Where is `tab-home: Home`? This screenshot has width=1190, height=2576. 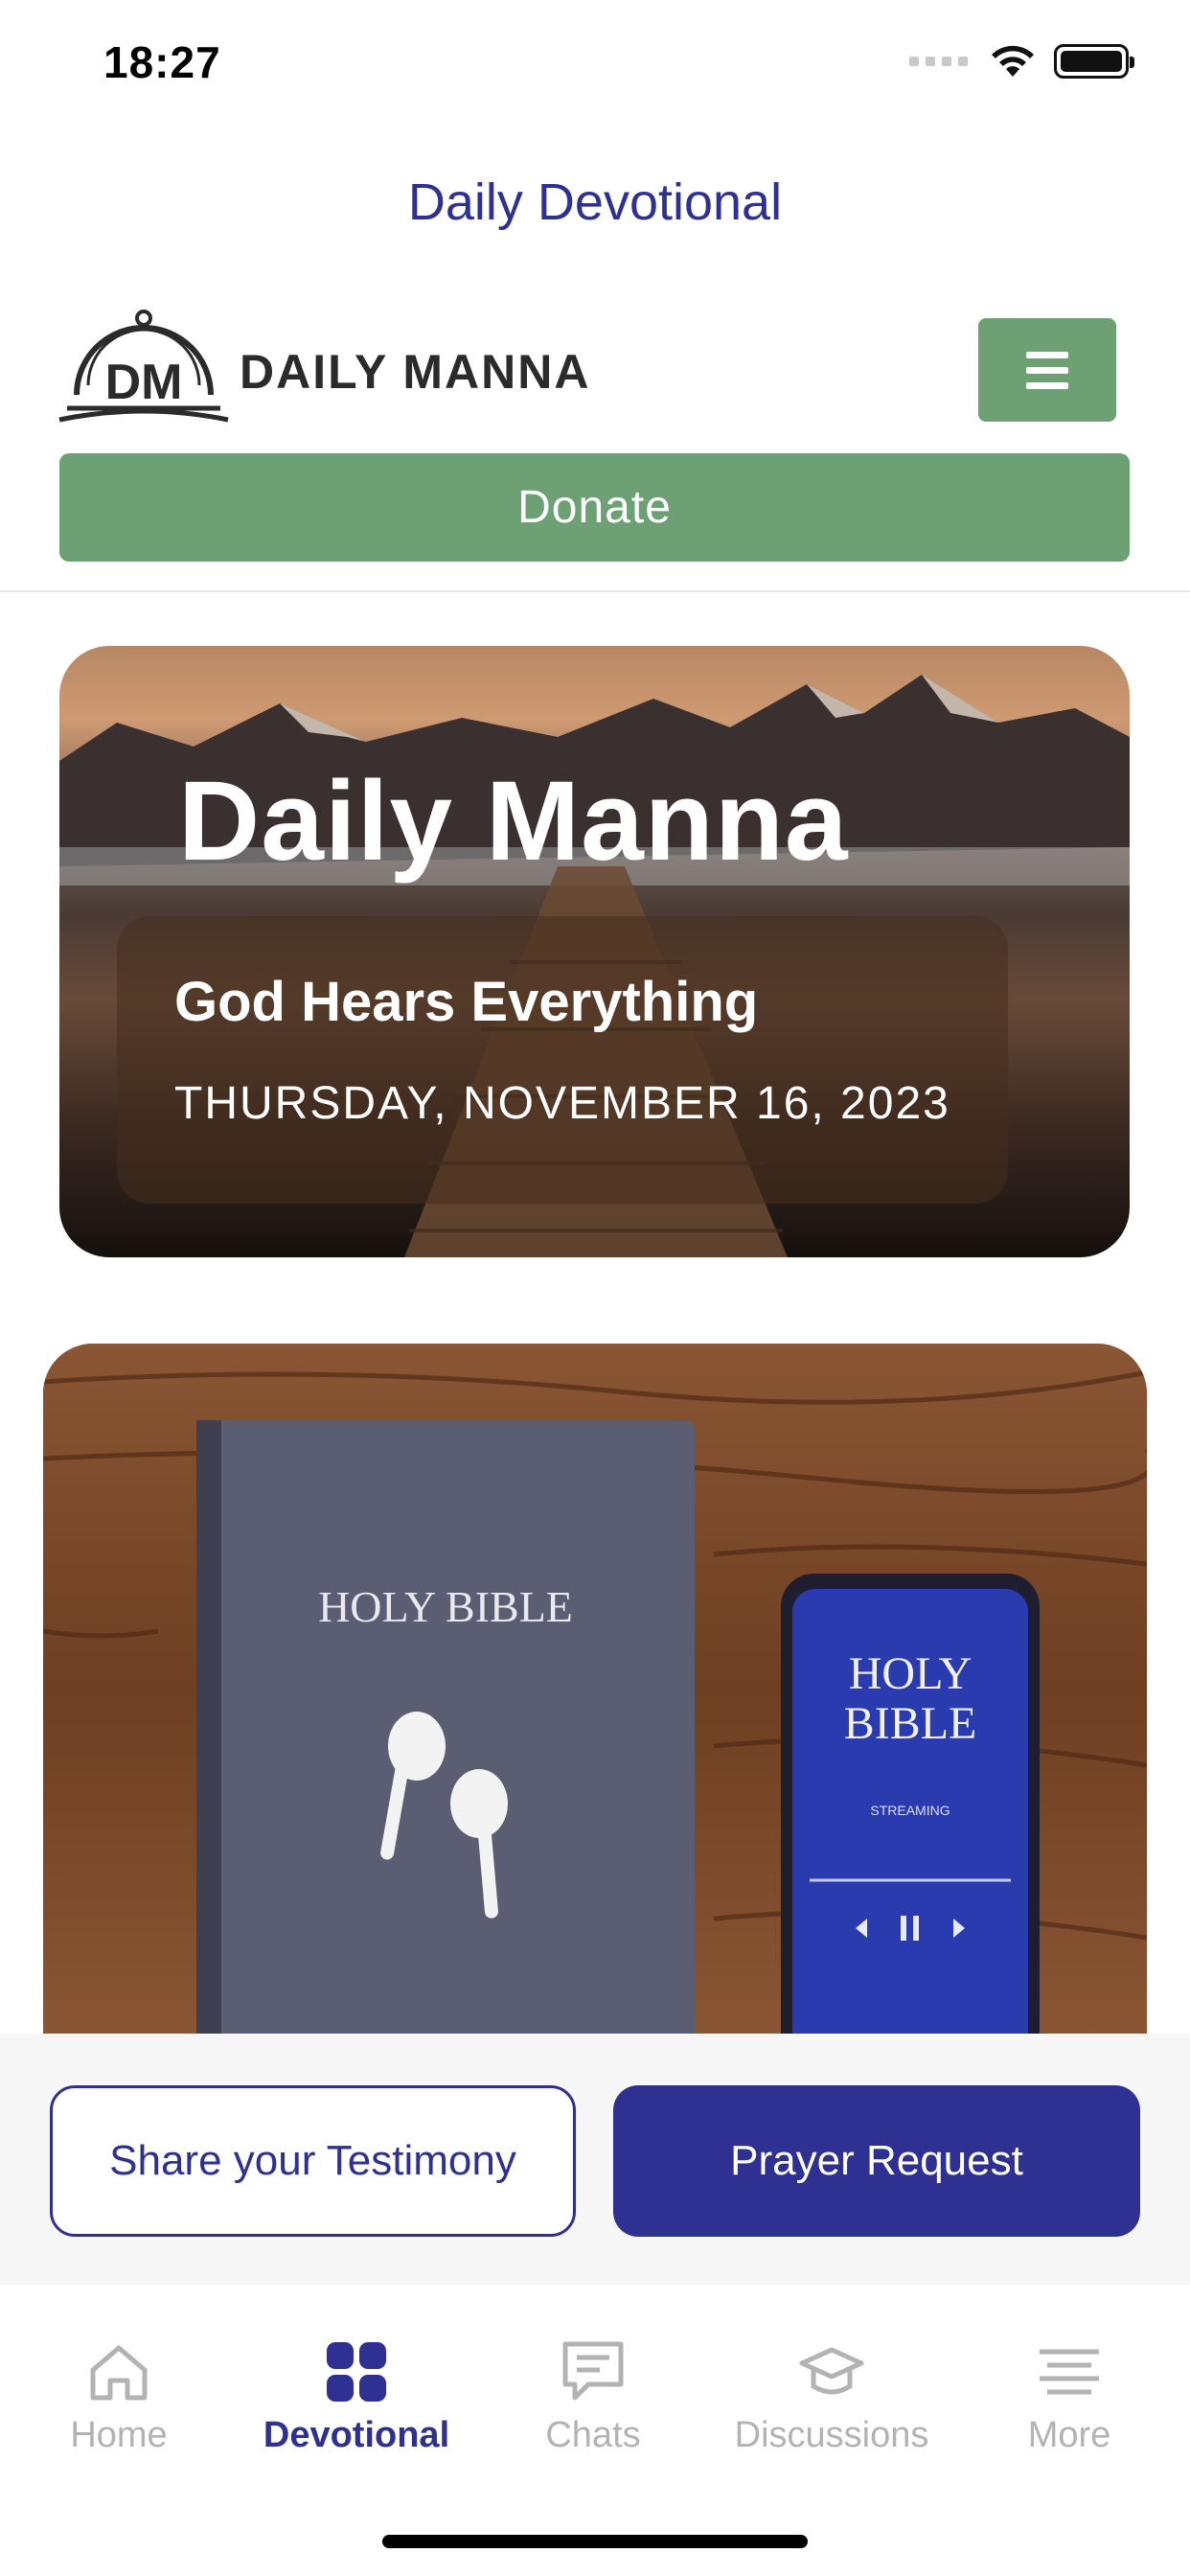 tab-home: Home is located at coordinates (119, 2397).